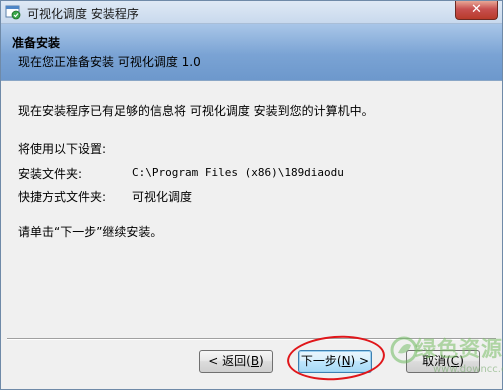 Image resolution: width=503 pixels, height=390 pixels. I want to click on wizard-header: 准备安装 现在您正准备安装 可视化调度 1.0, so click(251, 52).